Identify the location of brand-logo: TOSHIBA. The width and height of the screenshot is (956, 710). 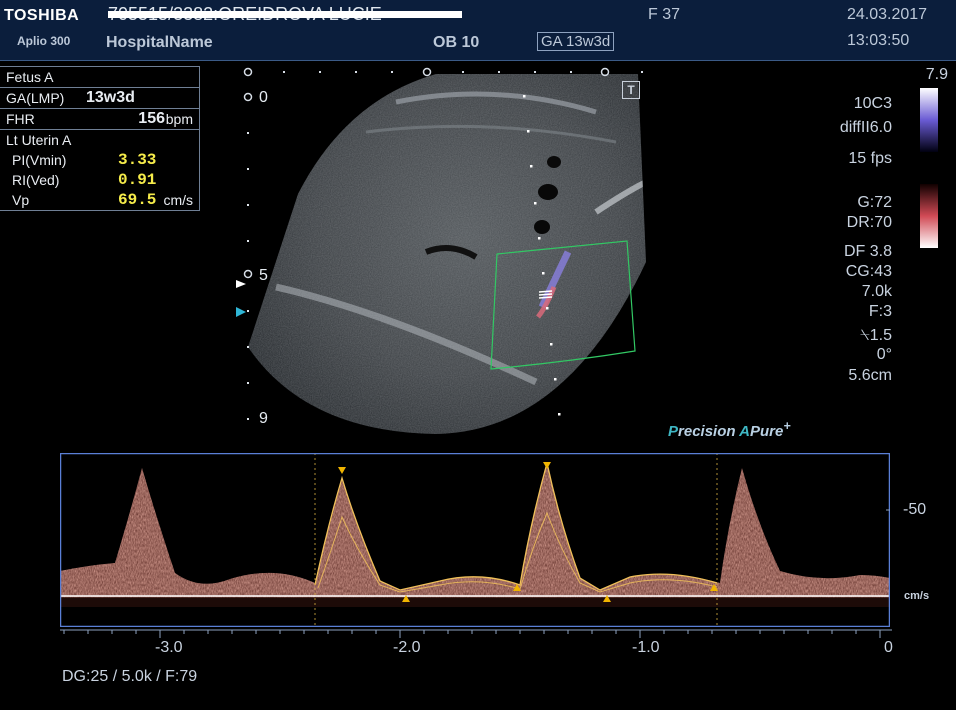
(42, 15).